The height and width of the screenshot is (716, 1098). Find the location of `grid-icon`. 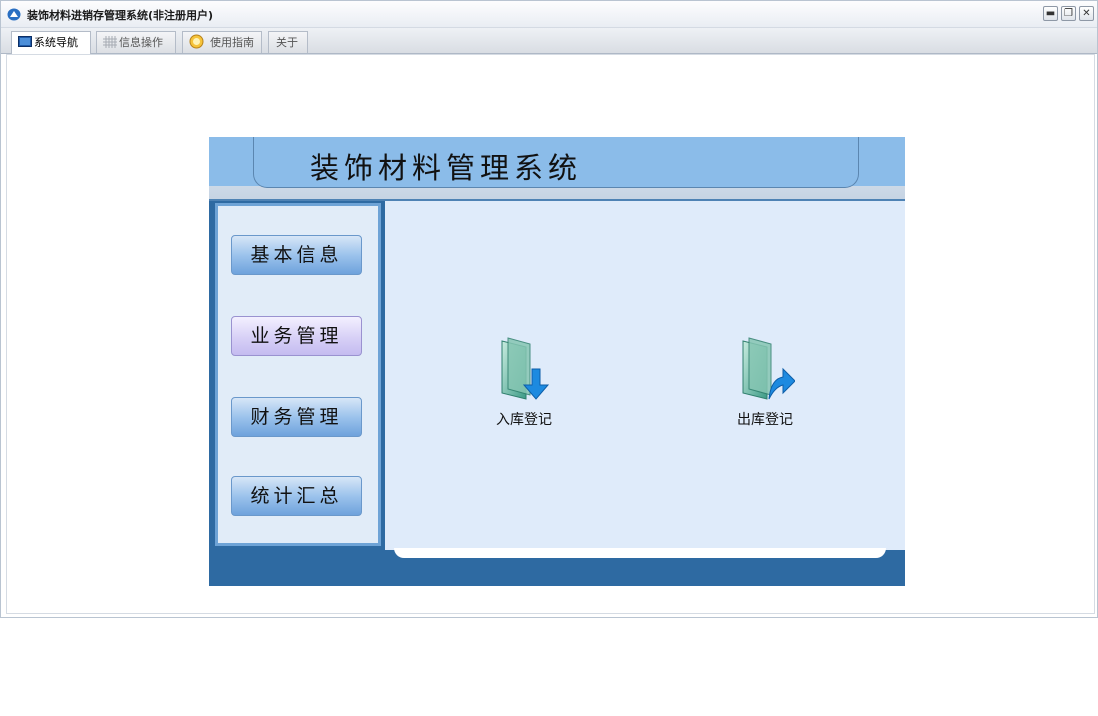

grid-icon is located at coordinates (110, 42).